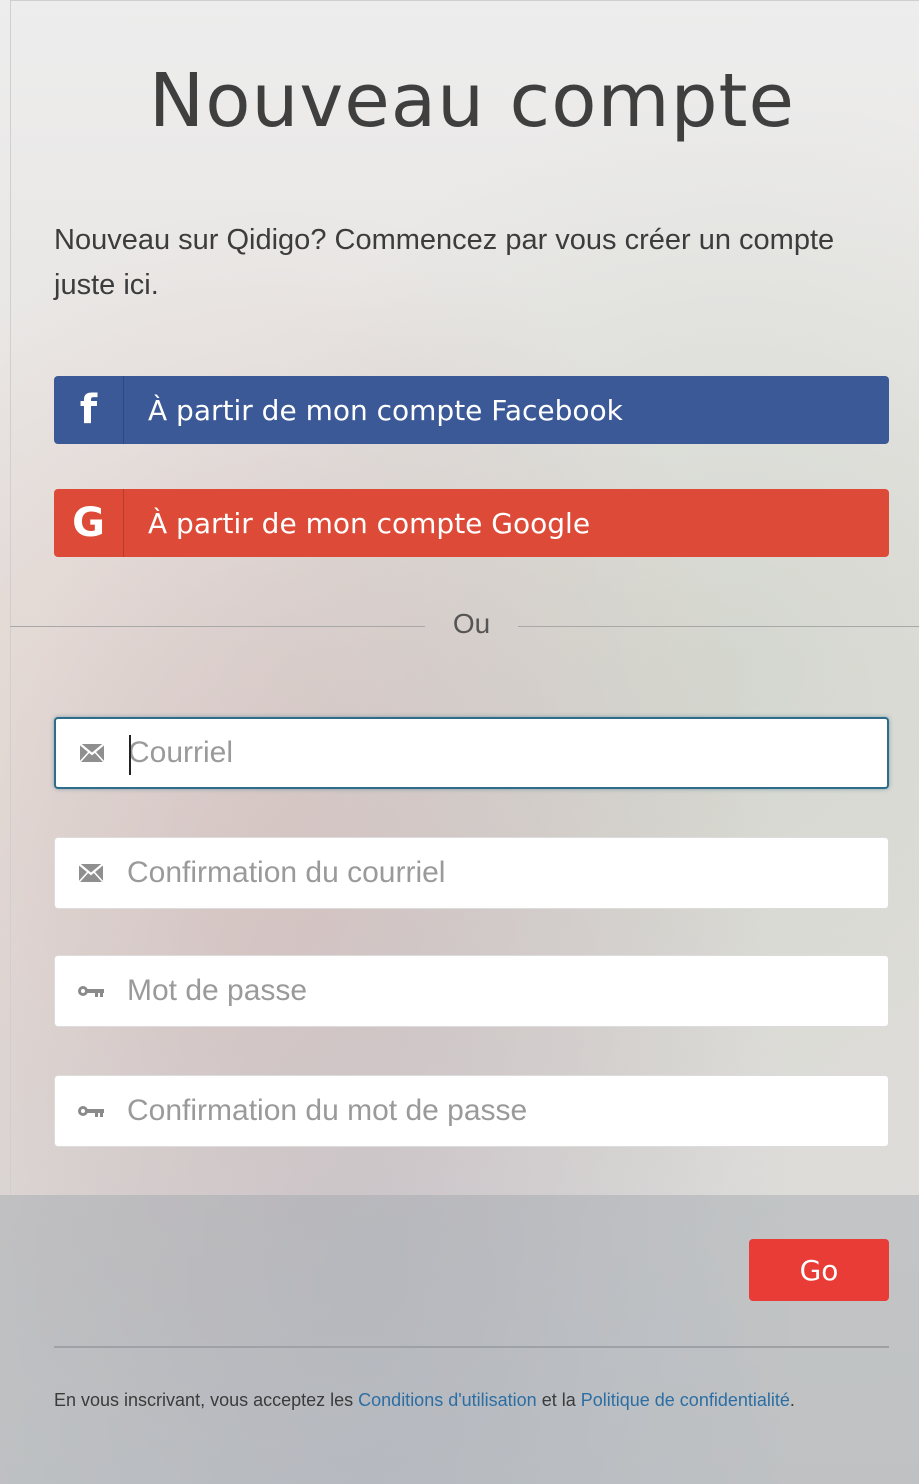  I want to click on facebook-icon: f, so click(89, 410).